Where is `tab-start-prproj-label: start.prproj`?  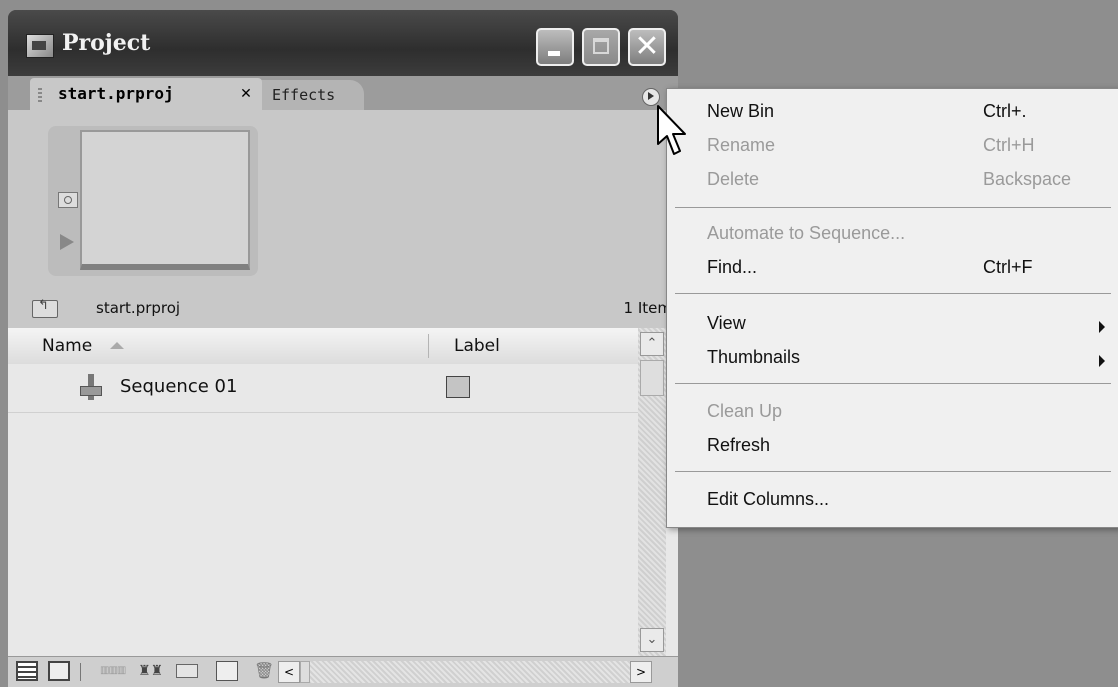
tab-start-prproj-label: start.prproj is located at coordinates (116, 93).